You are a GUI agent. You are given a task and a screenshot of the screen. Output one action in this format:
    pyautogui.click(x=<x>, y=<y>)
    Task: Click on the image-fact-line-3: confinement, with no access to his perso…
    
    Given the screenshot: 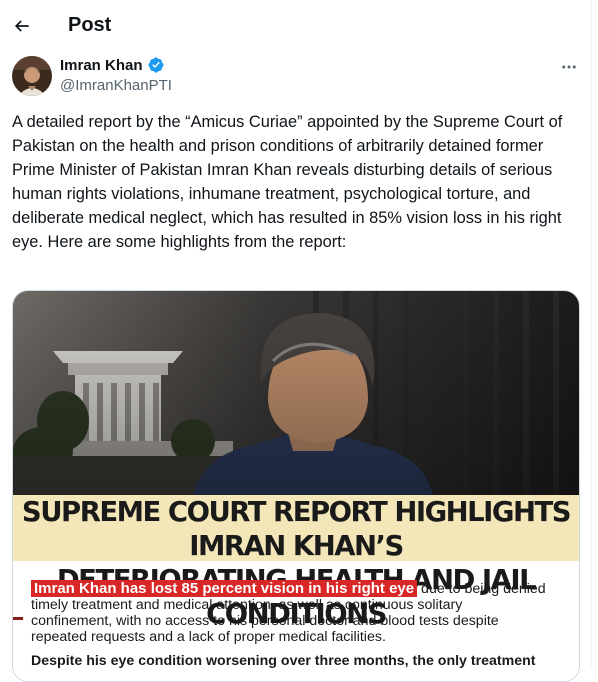 What is the action you would take?
    pyautogui.click(x=265, y=621)
    